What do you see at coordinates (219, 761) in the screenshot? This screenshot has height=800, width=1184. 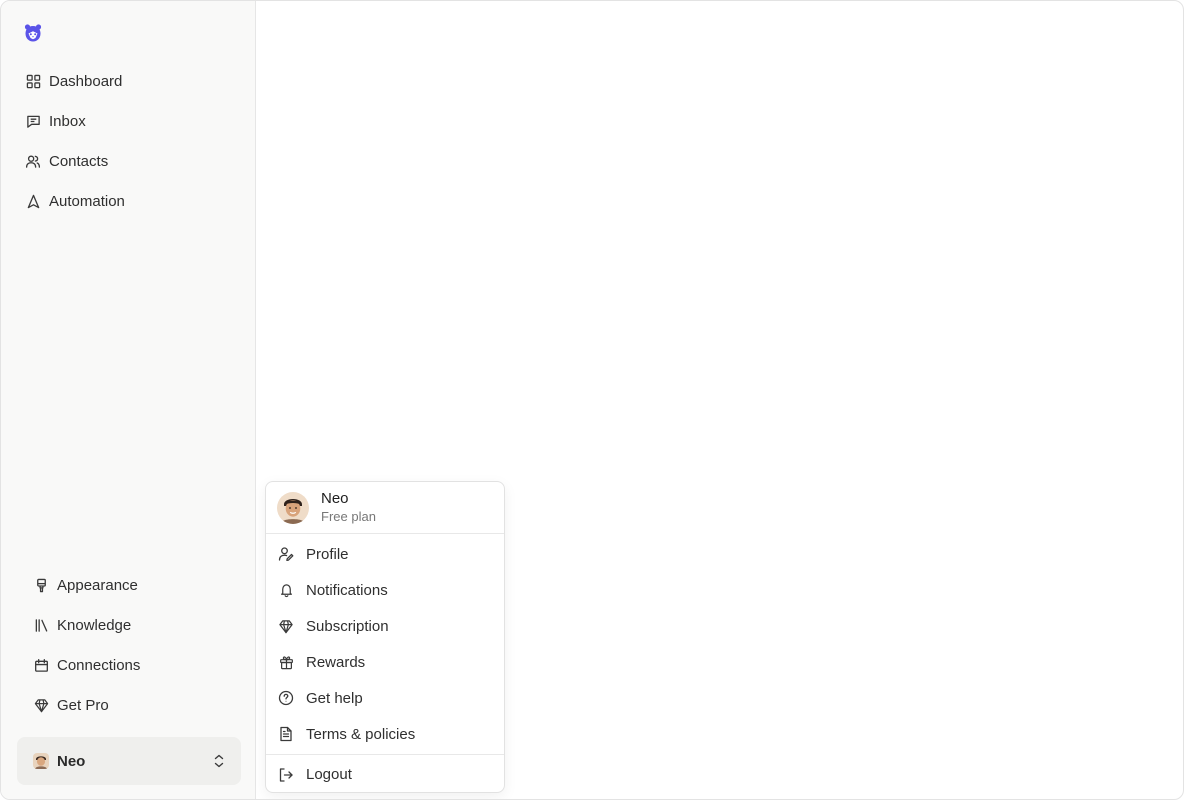 I see `chevrons-up-down-icon` at bounding box center [219, 761].